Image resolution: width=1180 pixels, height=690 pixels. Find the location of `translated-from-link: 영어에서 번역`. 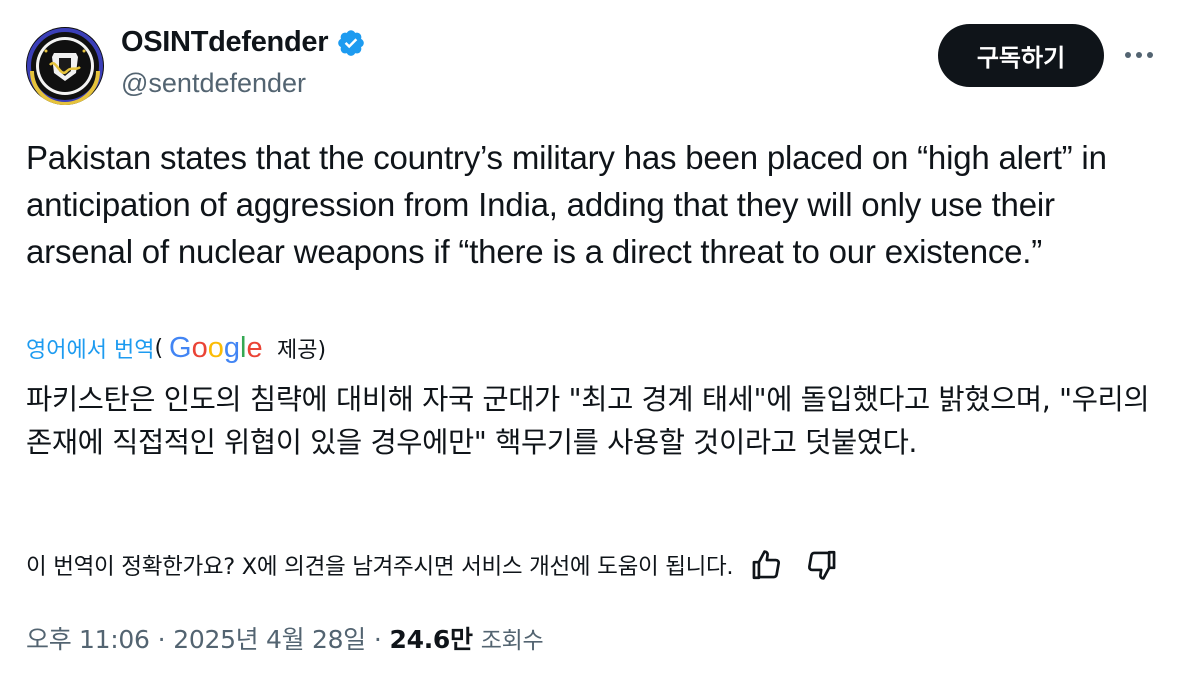

translated-from-link: 영어에서 번역 is located at coordinates (90, 348).